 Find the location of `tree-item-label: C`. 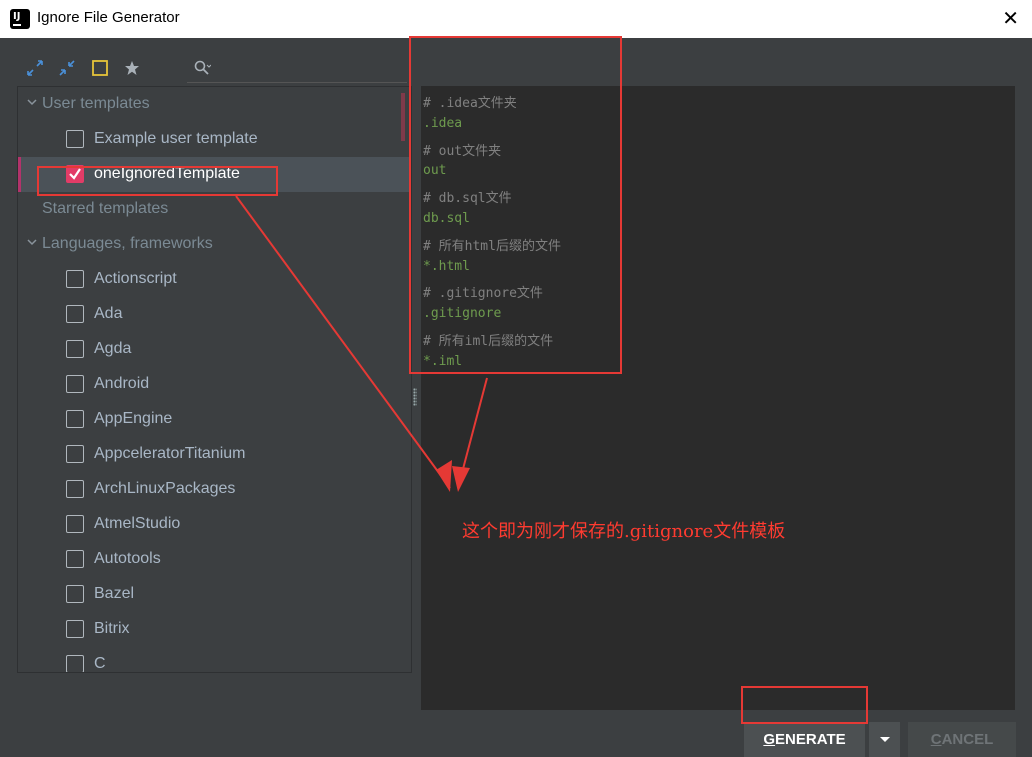

tree-item-label: C is located at coordinates (100, 663).